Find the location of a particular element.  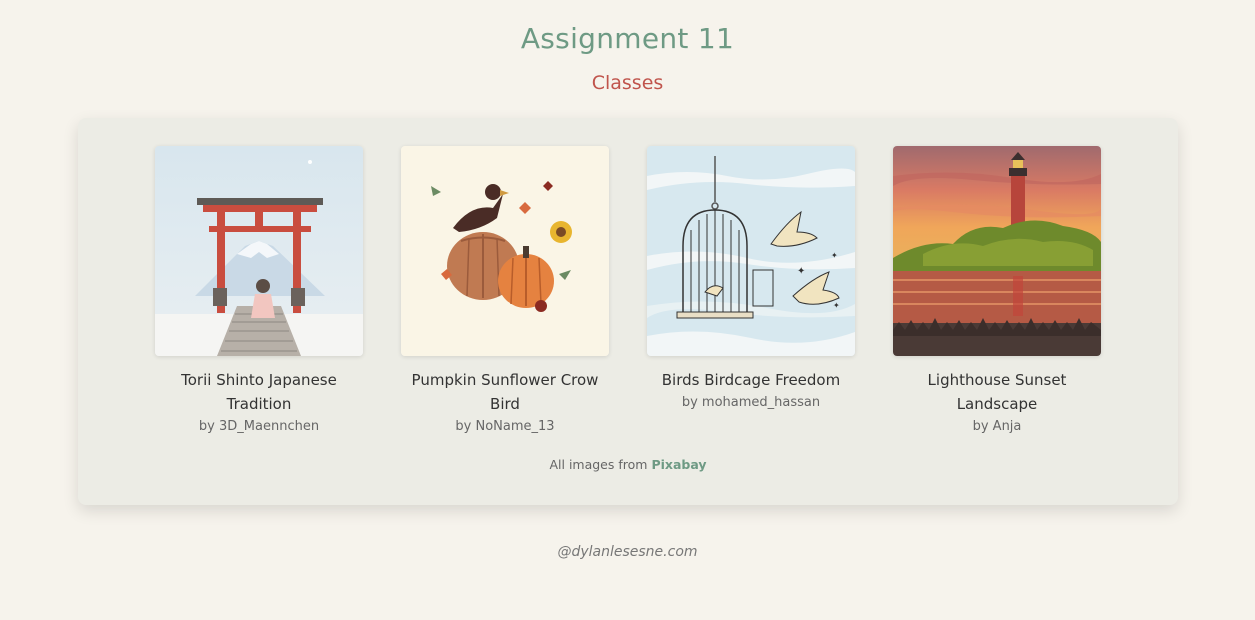

birdcage-image: ✦ ✦ ✦ is located at coordinates (751, 251).